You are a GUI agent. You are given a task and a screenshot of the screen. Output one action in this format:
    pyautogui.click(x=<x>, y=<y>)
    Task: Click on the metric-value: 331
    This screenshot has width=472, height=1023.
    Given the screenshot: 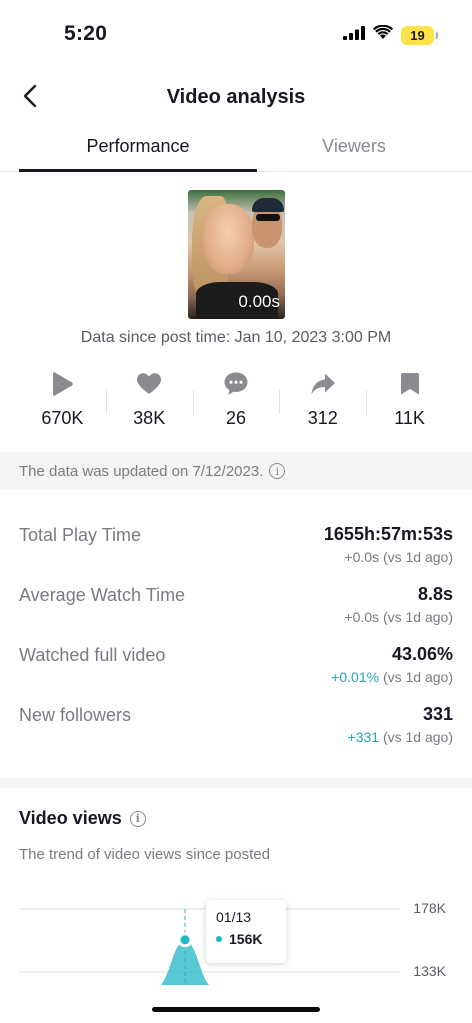 What is the action you would take?
    pyautogui.click(x=437, y=714)
    